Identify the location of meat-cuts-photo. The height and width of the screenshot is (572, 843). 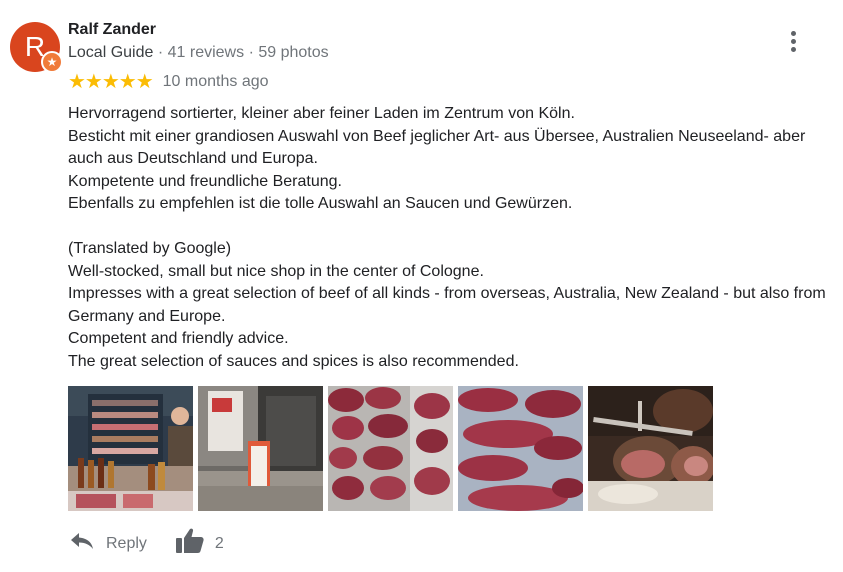
(520, 448).